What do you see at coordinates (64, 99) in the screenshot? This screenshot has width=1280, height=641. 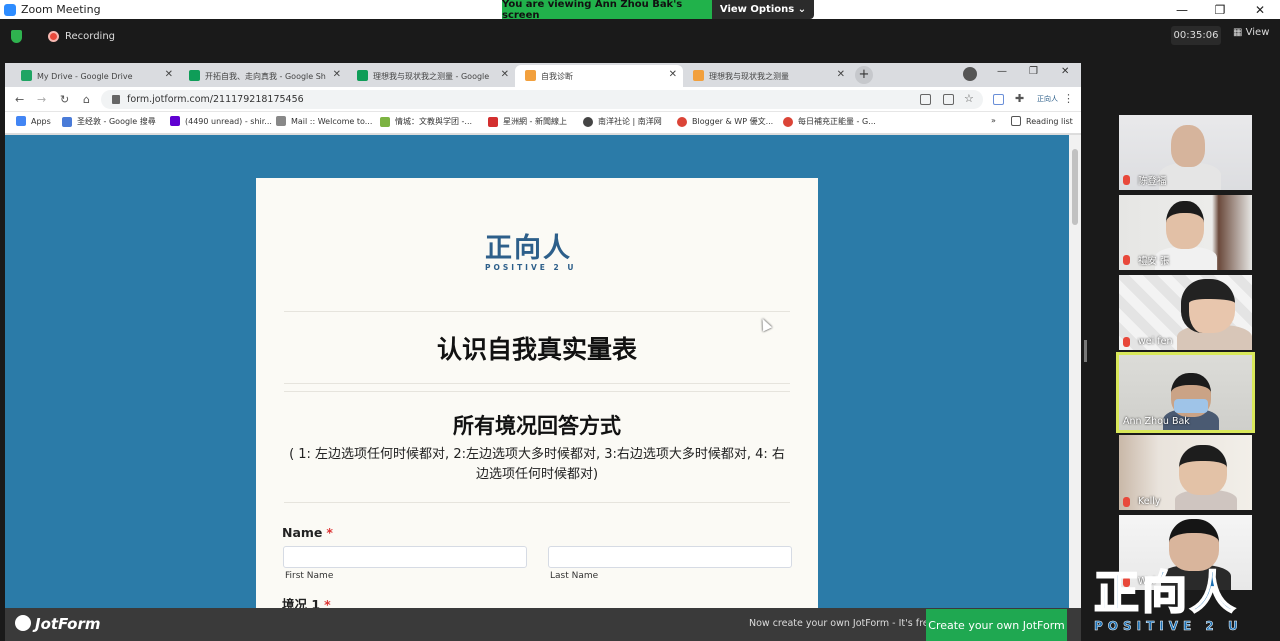 I see `reload-icon: ↻` at bounding box center [64, 99].